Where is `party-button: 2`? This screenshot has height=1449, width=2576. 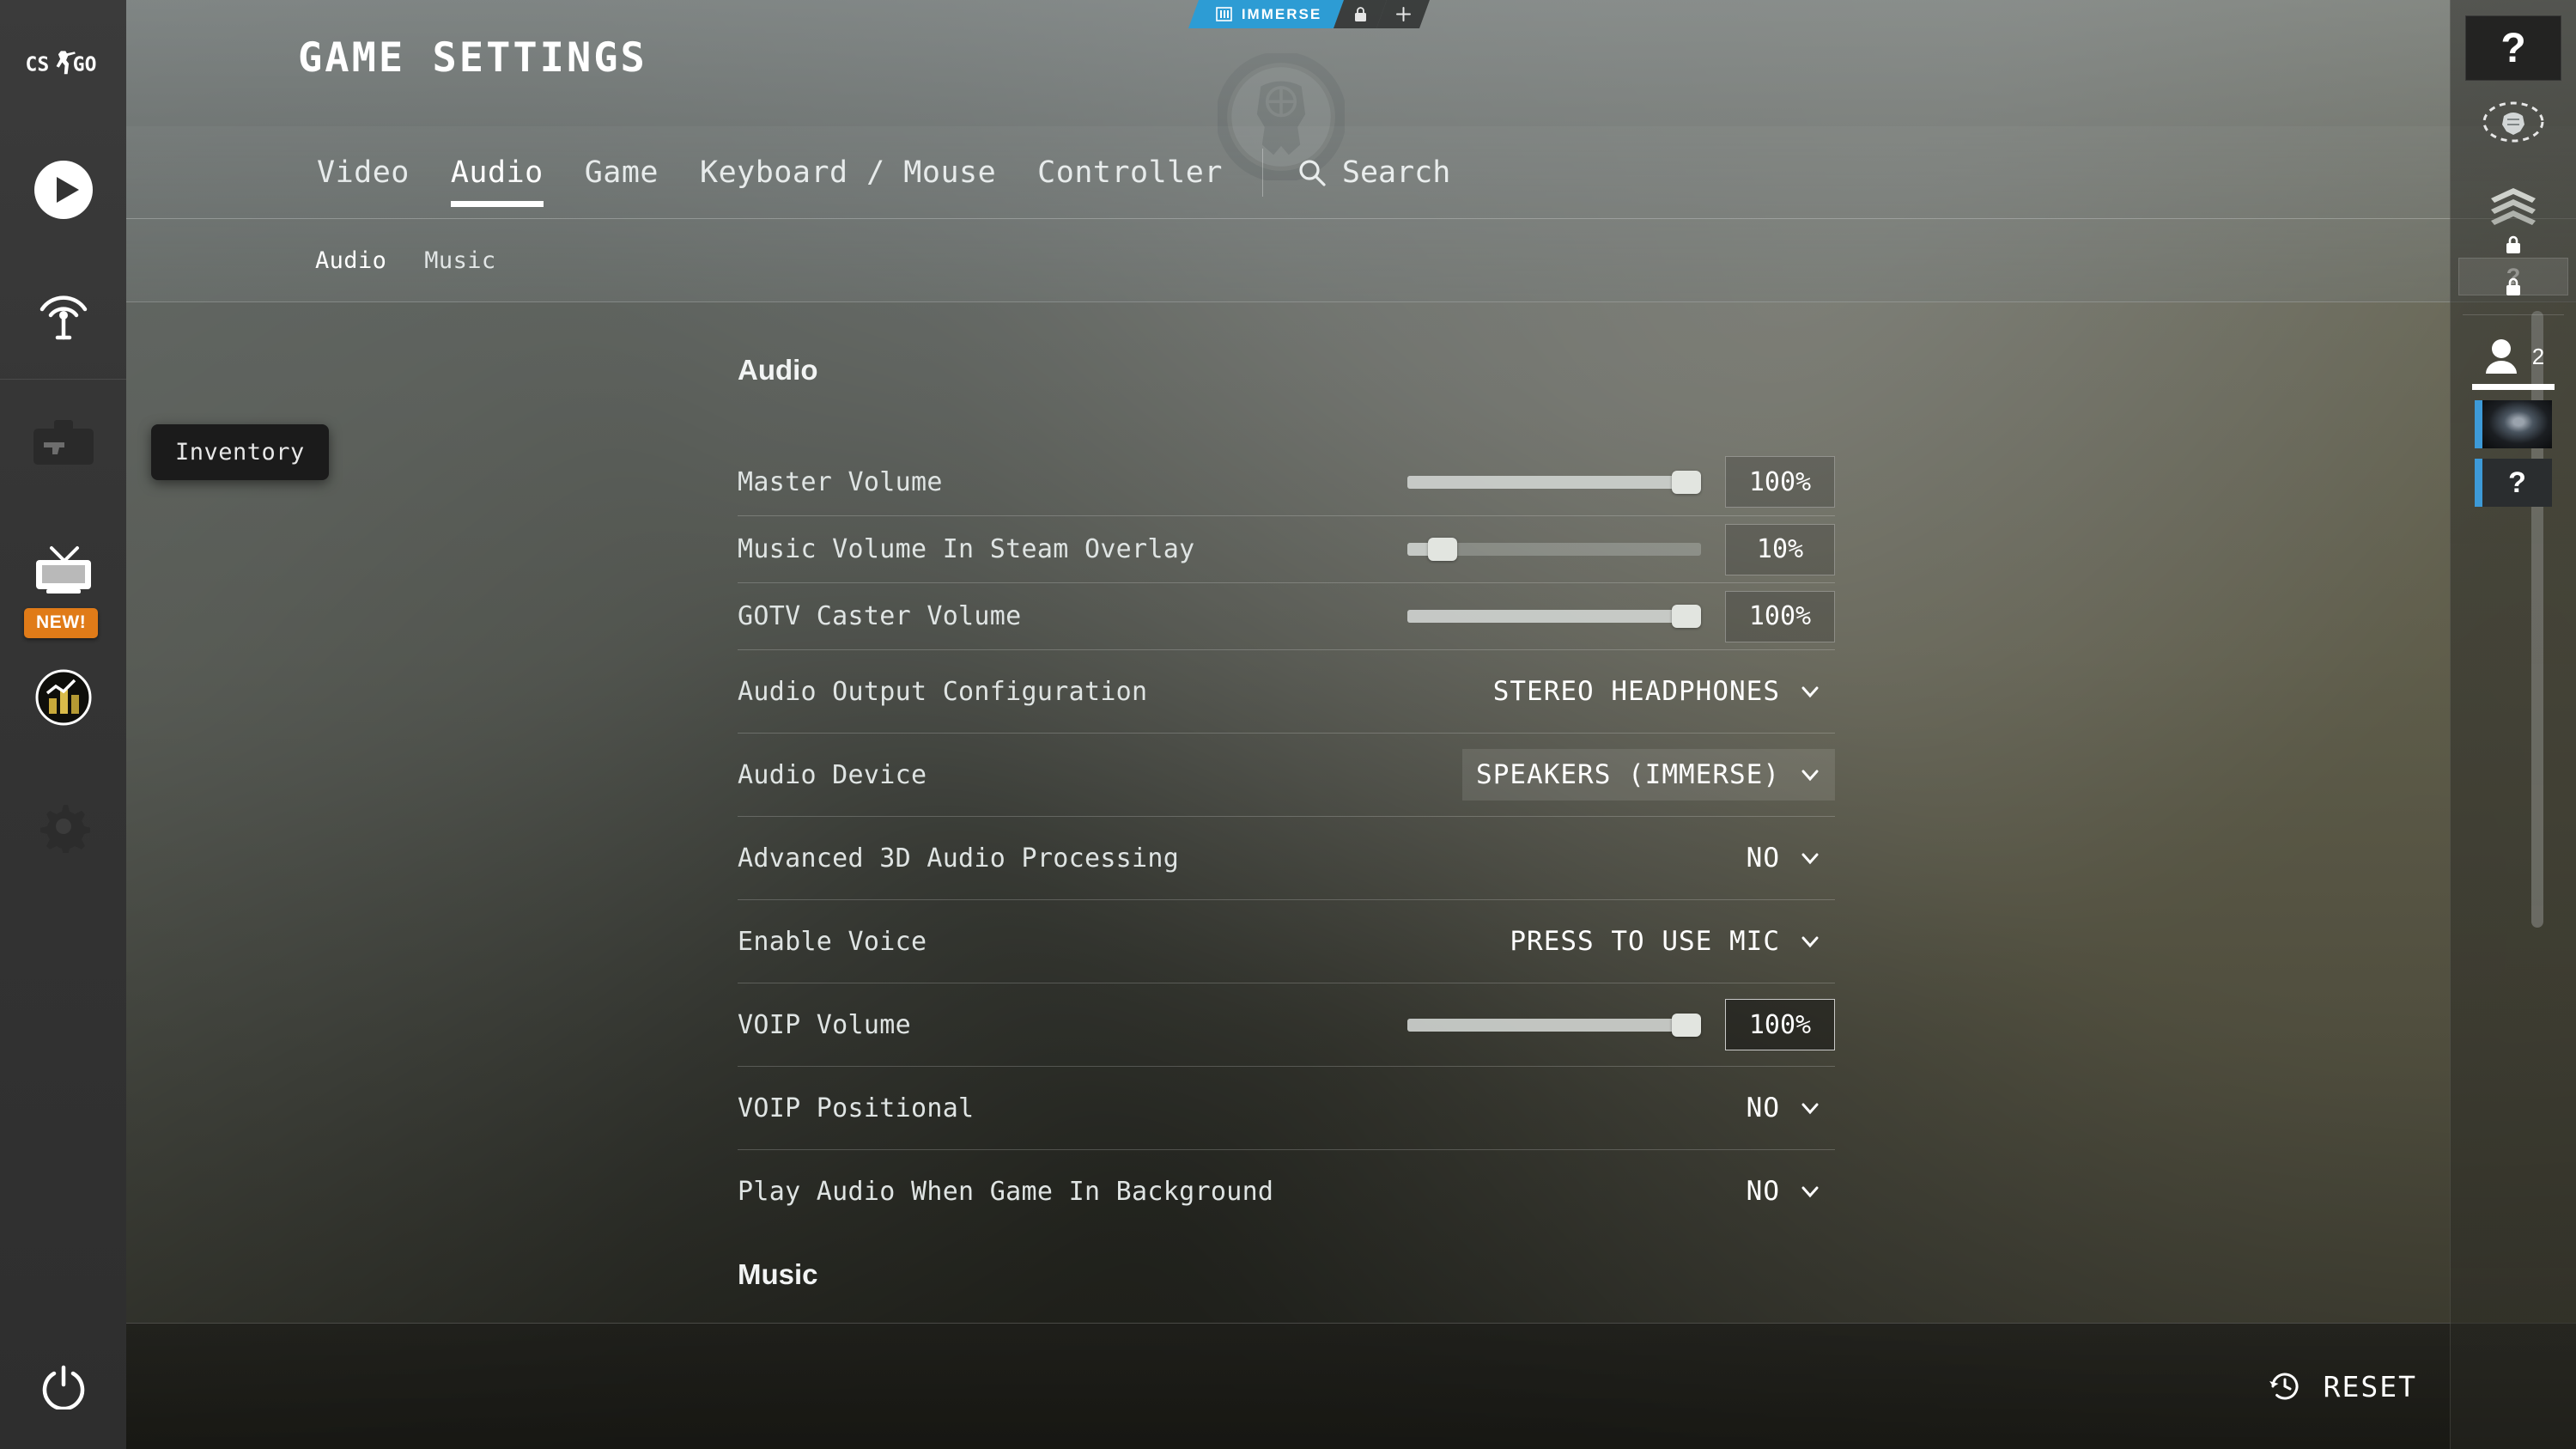
party-button: 2 is located at coordinates (2514, 356).